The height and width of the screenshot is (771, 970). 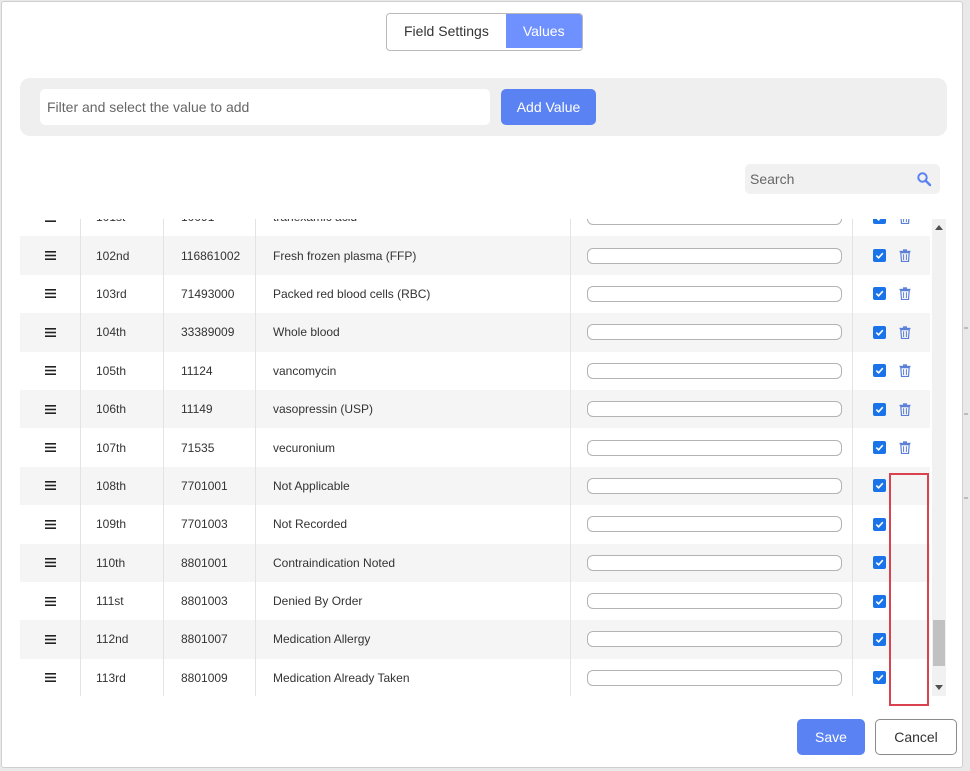 What do you see at coordinates (939, 457) in the screenshot?
I see `table-scrollbar` at bounding box center [939, 457].